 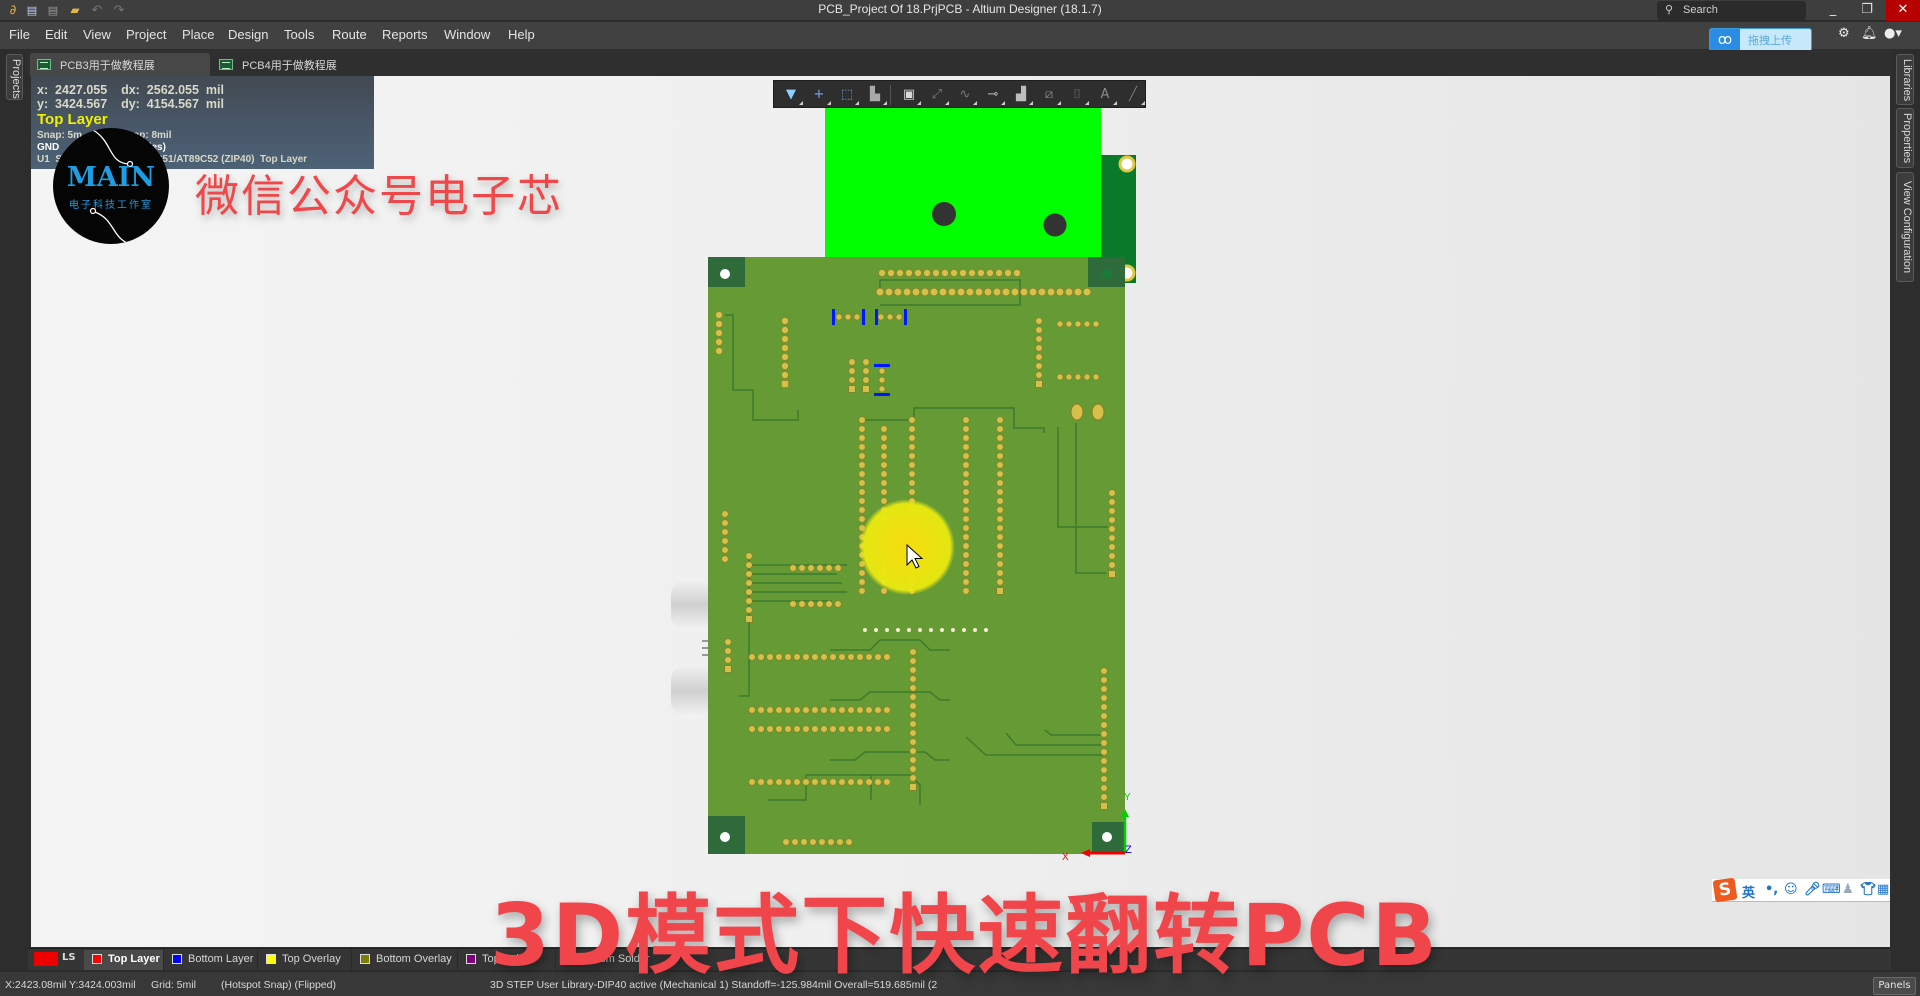 What do you see at coordinates (937, 95) in the screenshot?
I see `route-icon: ⤢` at bounding box center [937, 95].